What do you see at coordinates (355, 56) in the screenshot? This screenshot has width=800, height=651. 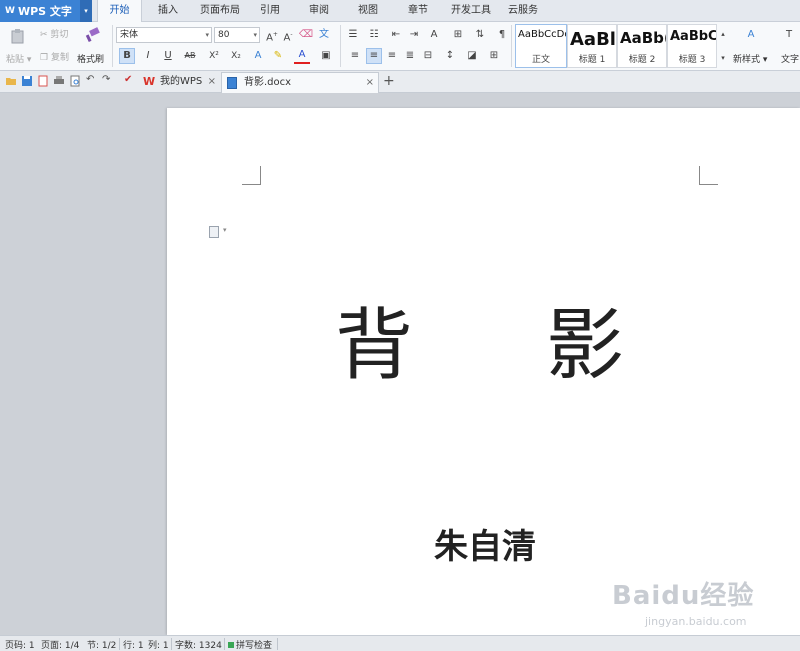 I see `align-left-icon: ≡` at bounding box center [355, 56].